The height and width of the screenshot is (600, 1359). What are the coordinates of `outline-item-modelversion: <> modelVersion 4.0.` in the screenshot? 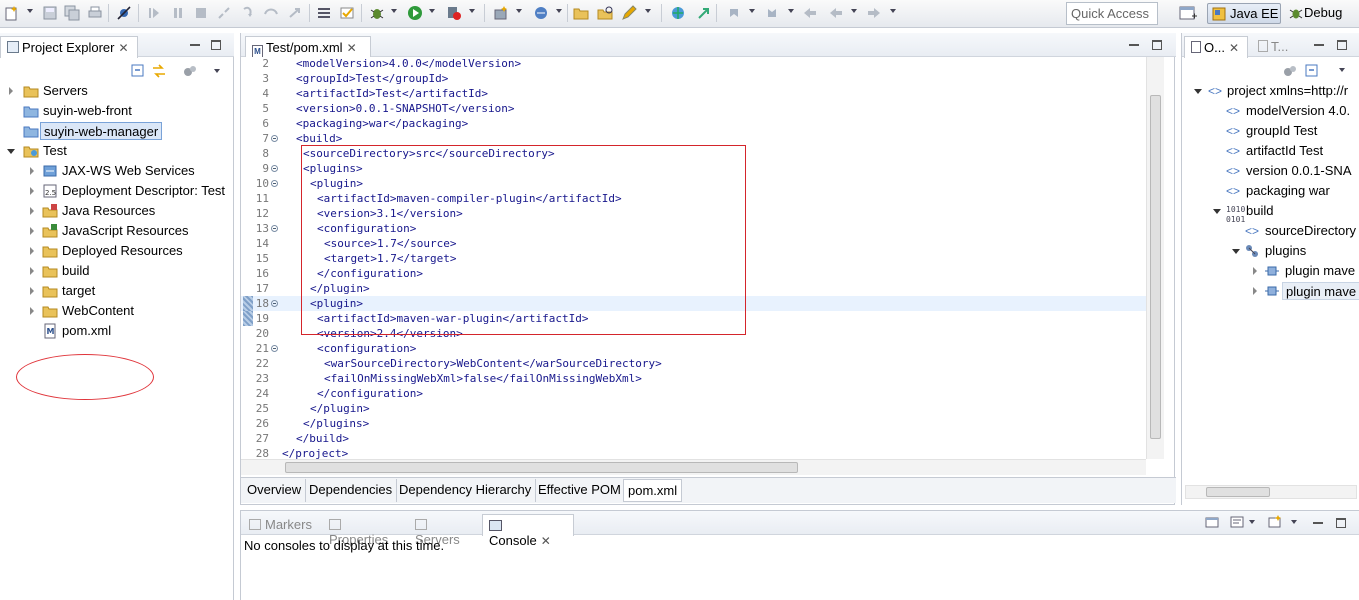 It's located at (1270, 111).